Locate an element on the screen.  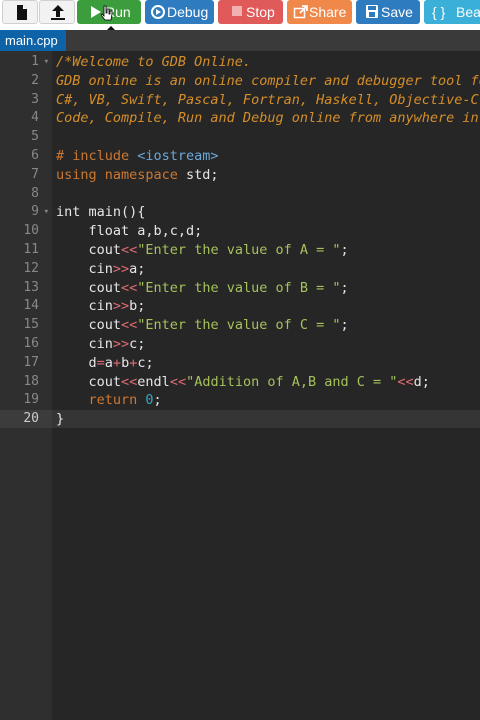
code-token: "Enter the value of A = " is located at coordinates (239, 250).